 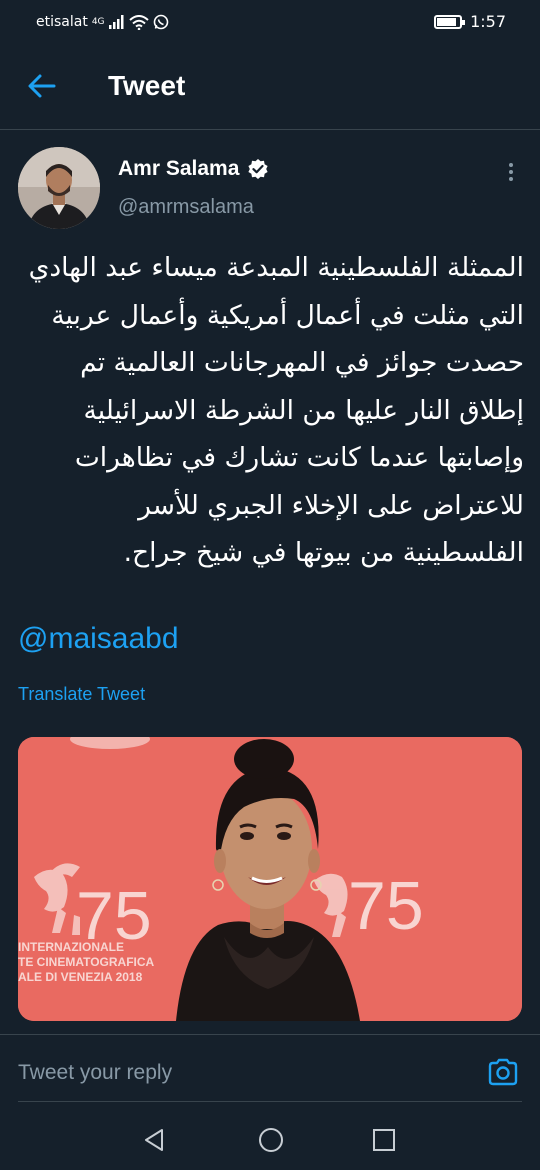 I want to click on nav-back-icon, so click(x=154, y=1140).